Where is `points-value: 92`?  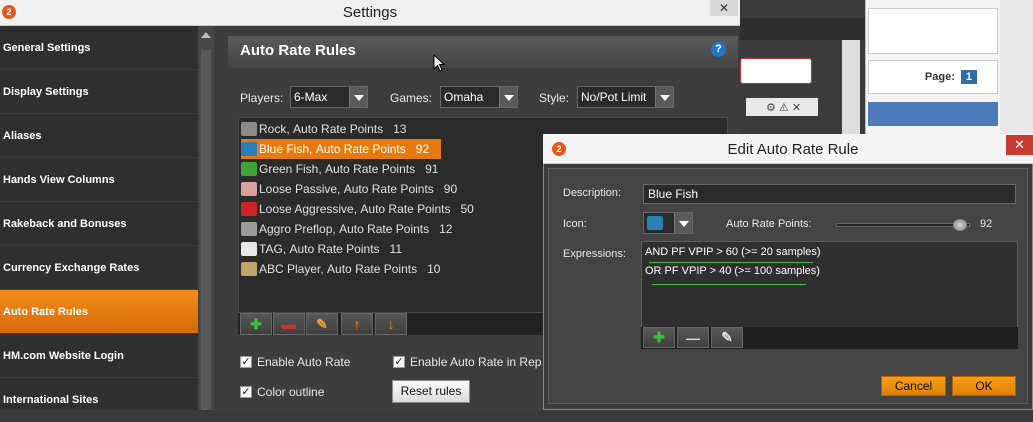
points-value: 92 is located at coordinates (986, 224).